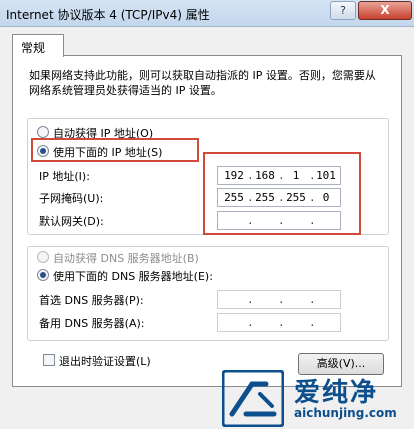 The width and height of the screenshot is (414, 429). Describe the element at coordinates (115, 150) in the screenshot. I see `manual-ip-highlight` at that location.